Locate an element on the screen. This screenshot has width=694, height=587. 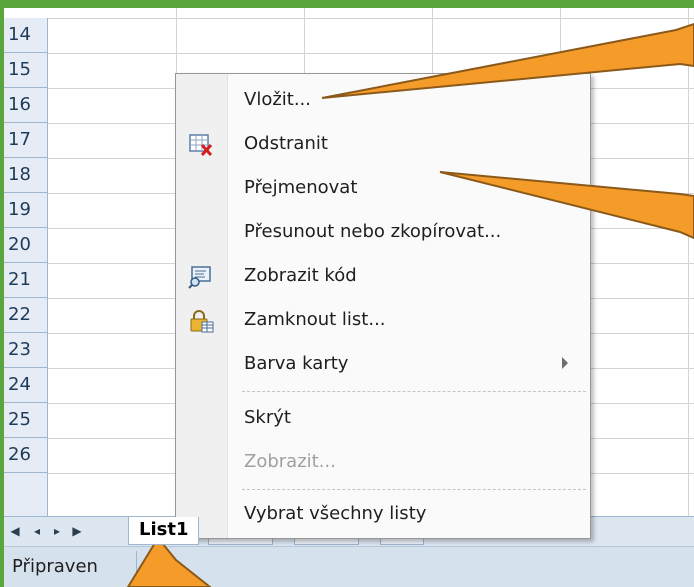
menu-item-label: Skrýt is located at coordinates (267, 417).